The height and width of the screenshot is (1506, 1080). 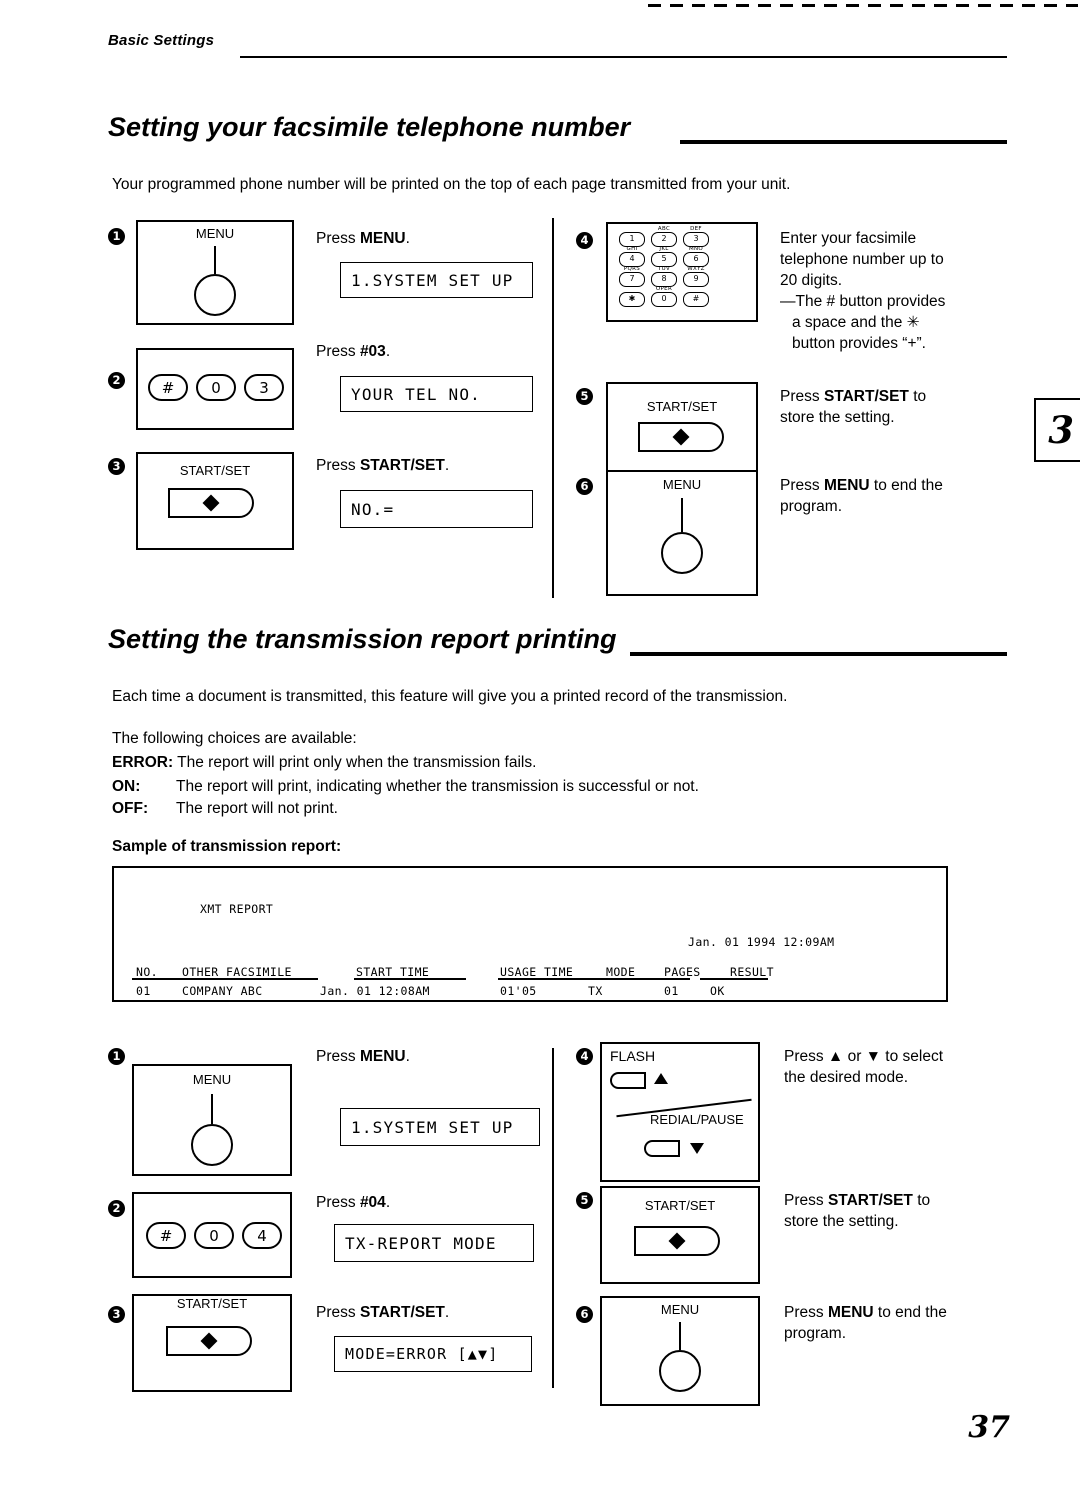 I want to click on key-label-startset: START/SET, so click(x=212, y=1303).